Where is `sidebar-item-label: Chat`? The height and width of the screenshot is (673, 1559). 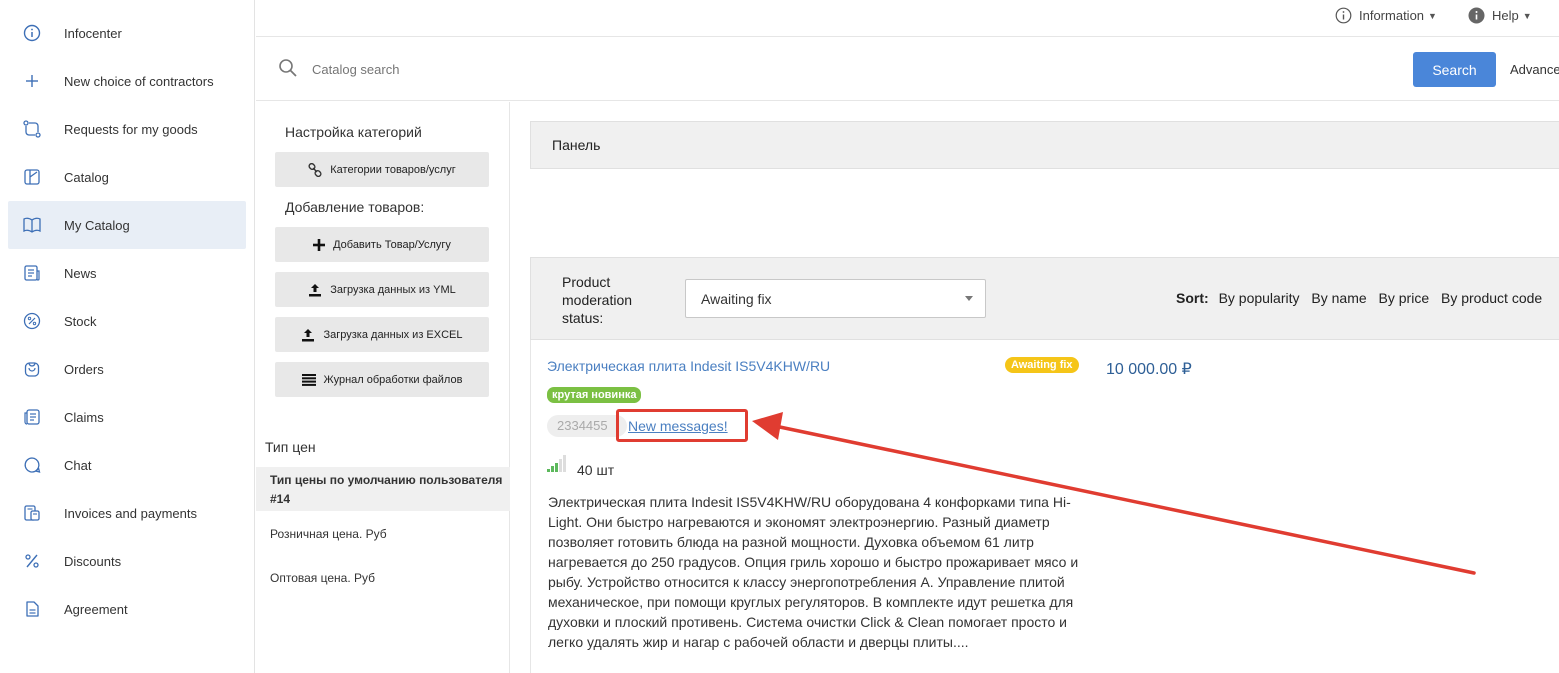
sidebar-item-label: Chat is located at coordinates (78, 465).